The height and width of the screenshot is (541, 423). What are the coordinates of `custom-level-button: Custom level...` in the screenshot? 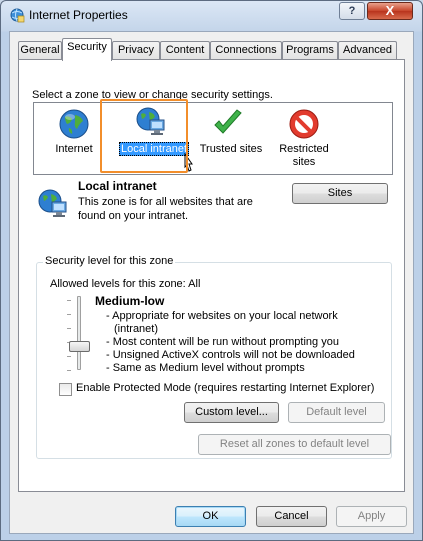 It's located at (231, 412).